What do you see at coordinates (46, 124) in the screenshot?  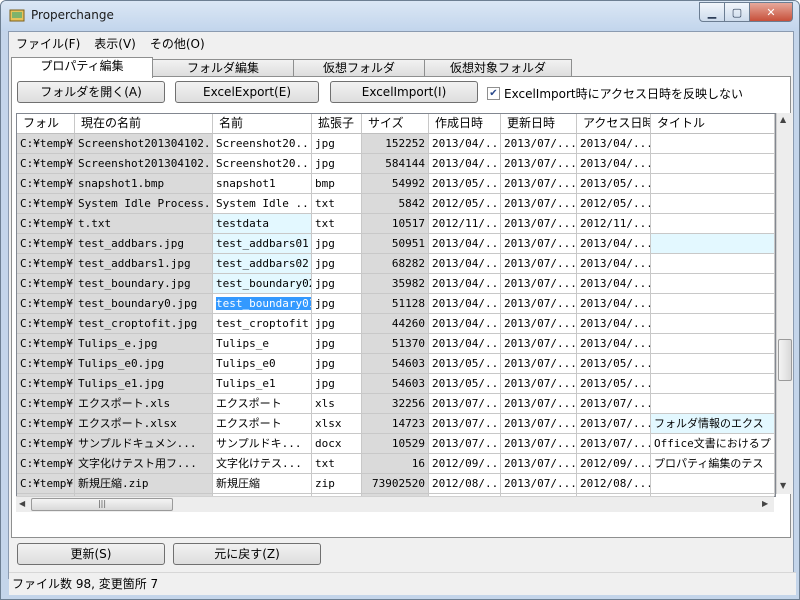 I see `column-header: フォル` at bounding box center [46, 124].